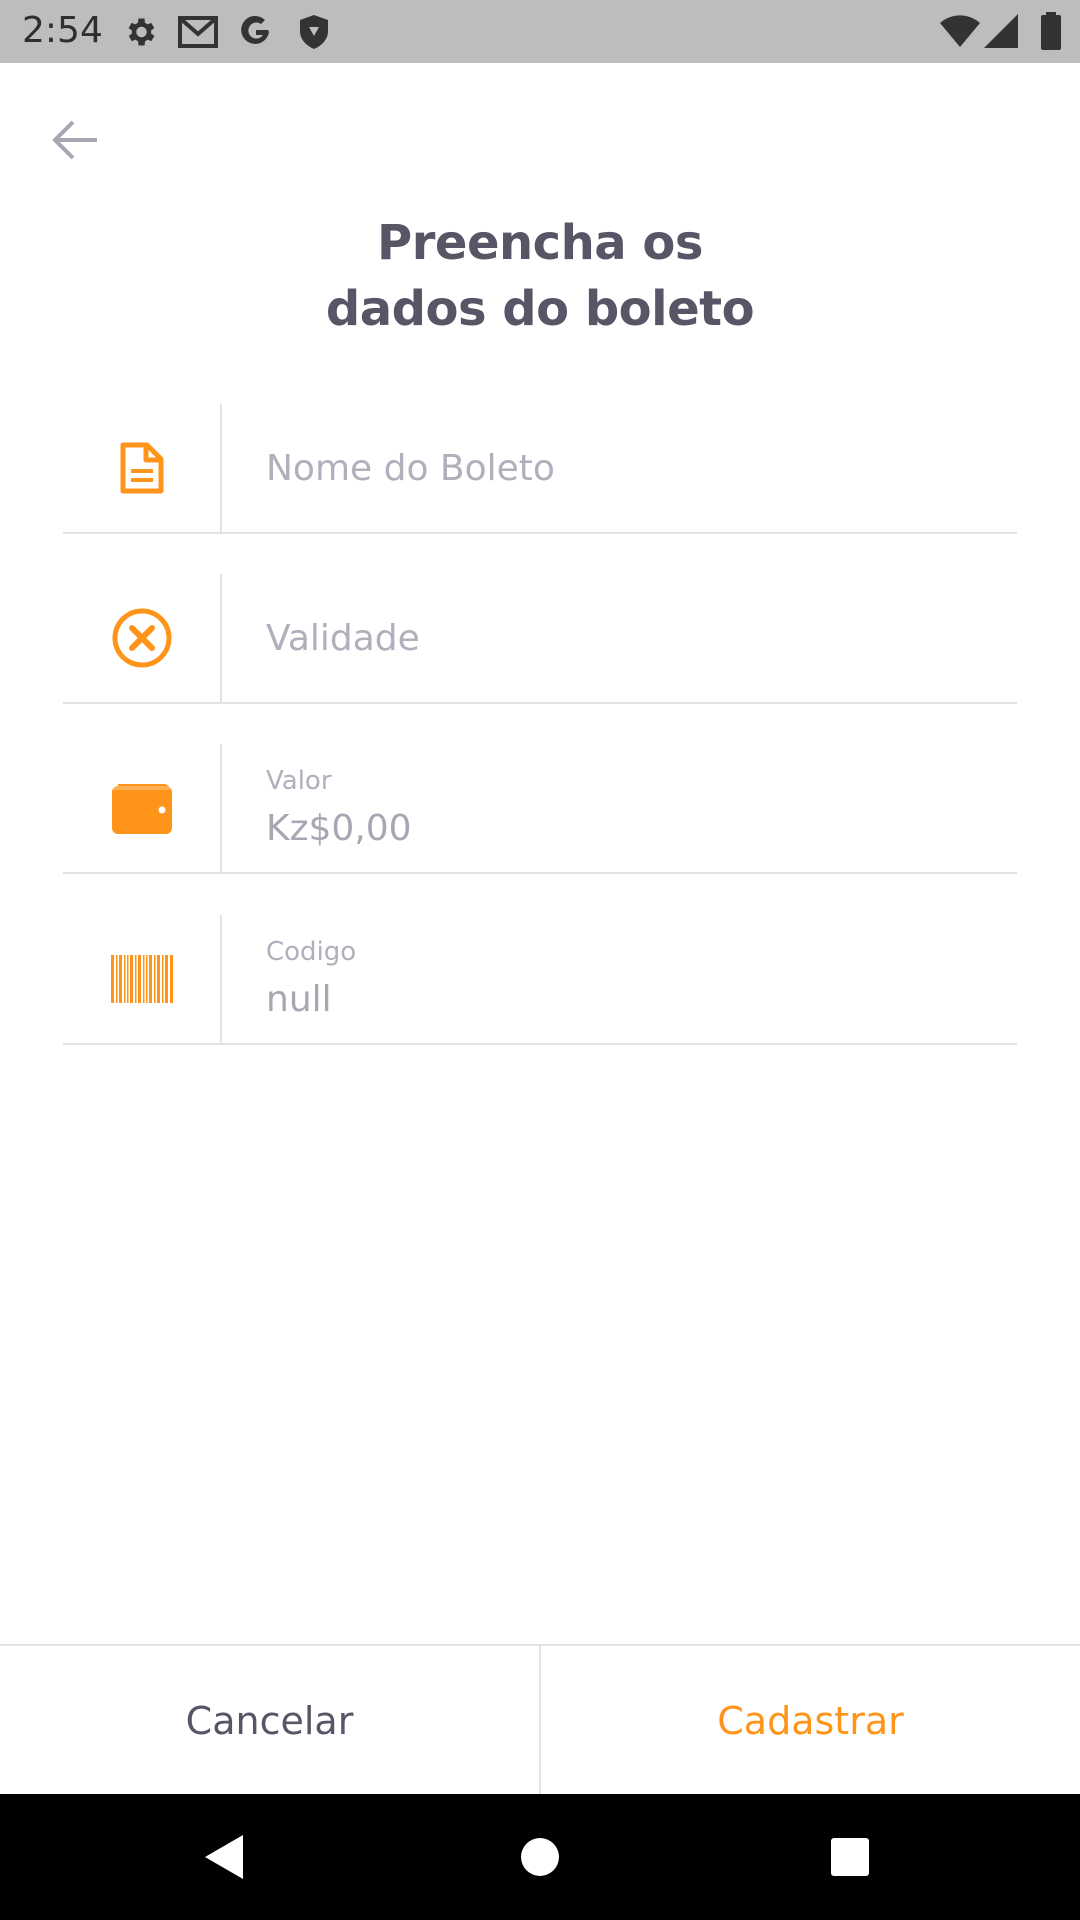  Describe the element at coordinates (339, 828) in the screenshot. I see `amount-input: Kz$0,00` at that location.